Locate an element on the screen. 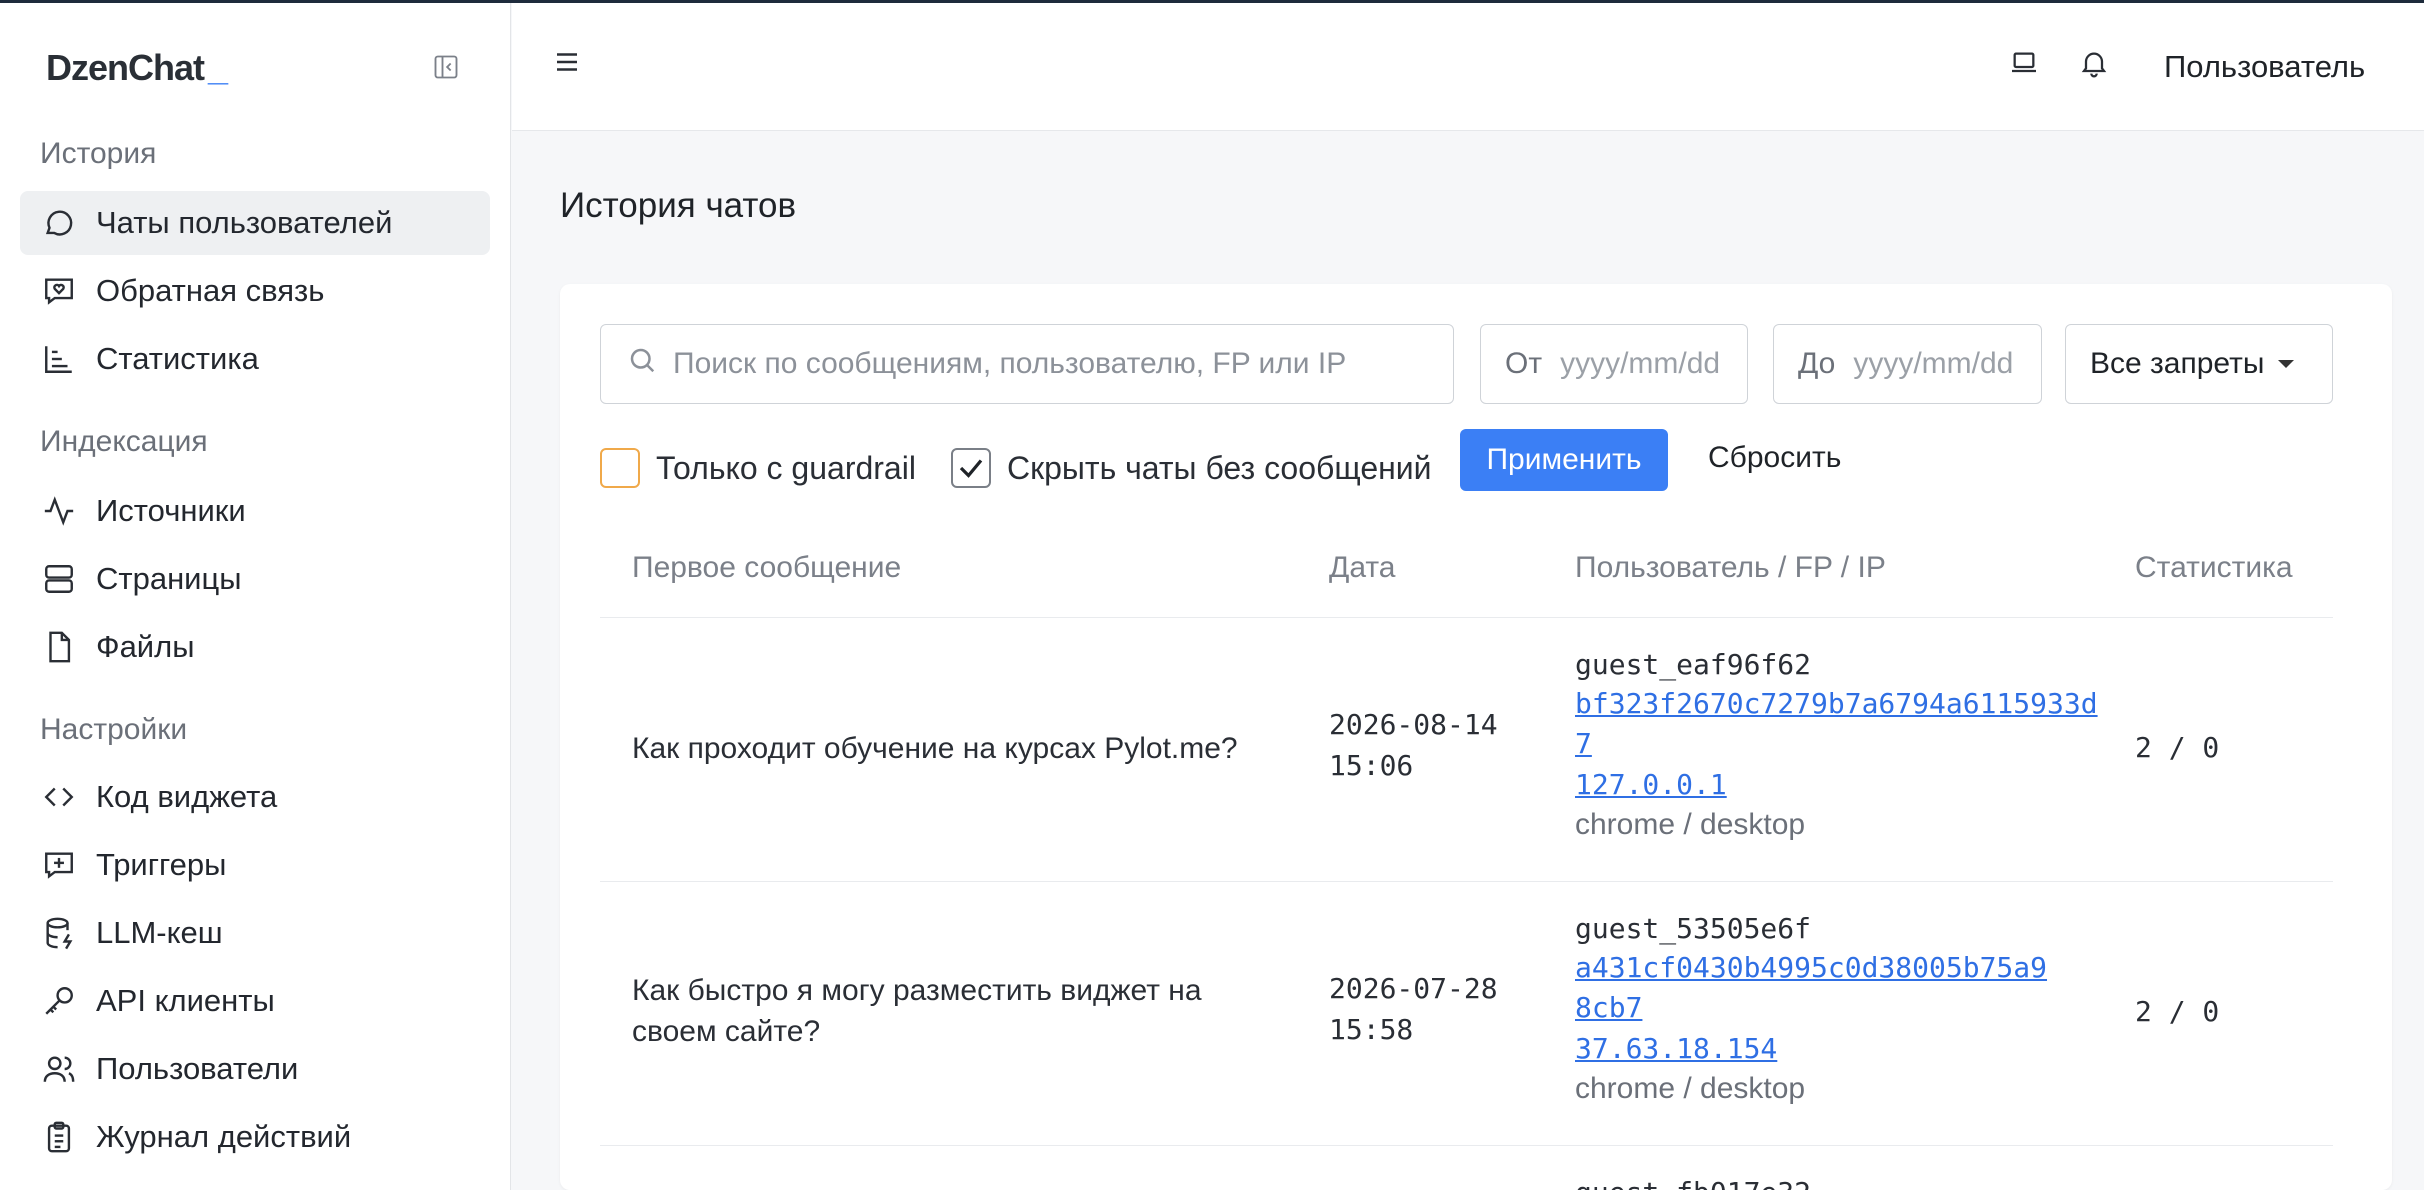 This screenshot has width=2424, height=1190. sidebar-item-statistics: Статистика is located at coordinates (255, 359).